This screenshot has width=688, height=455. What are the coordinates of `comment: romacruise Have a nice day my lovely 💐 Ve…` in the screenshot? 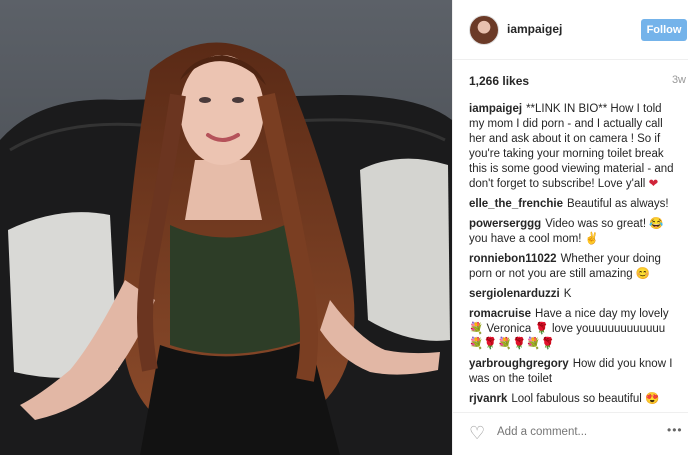 It's located at (574, 329).